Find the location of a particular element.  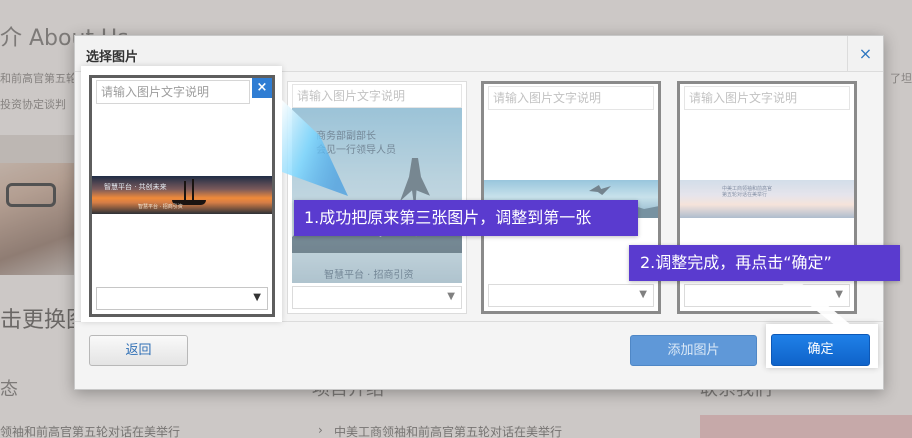

chevron-down-icon: ▼ is located at coordinates (257, 297).